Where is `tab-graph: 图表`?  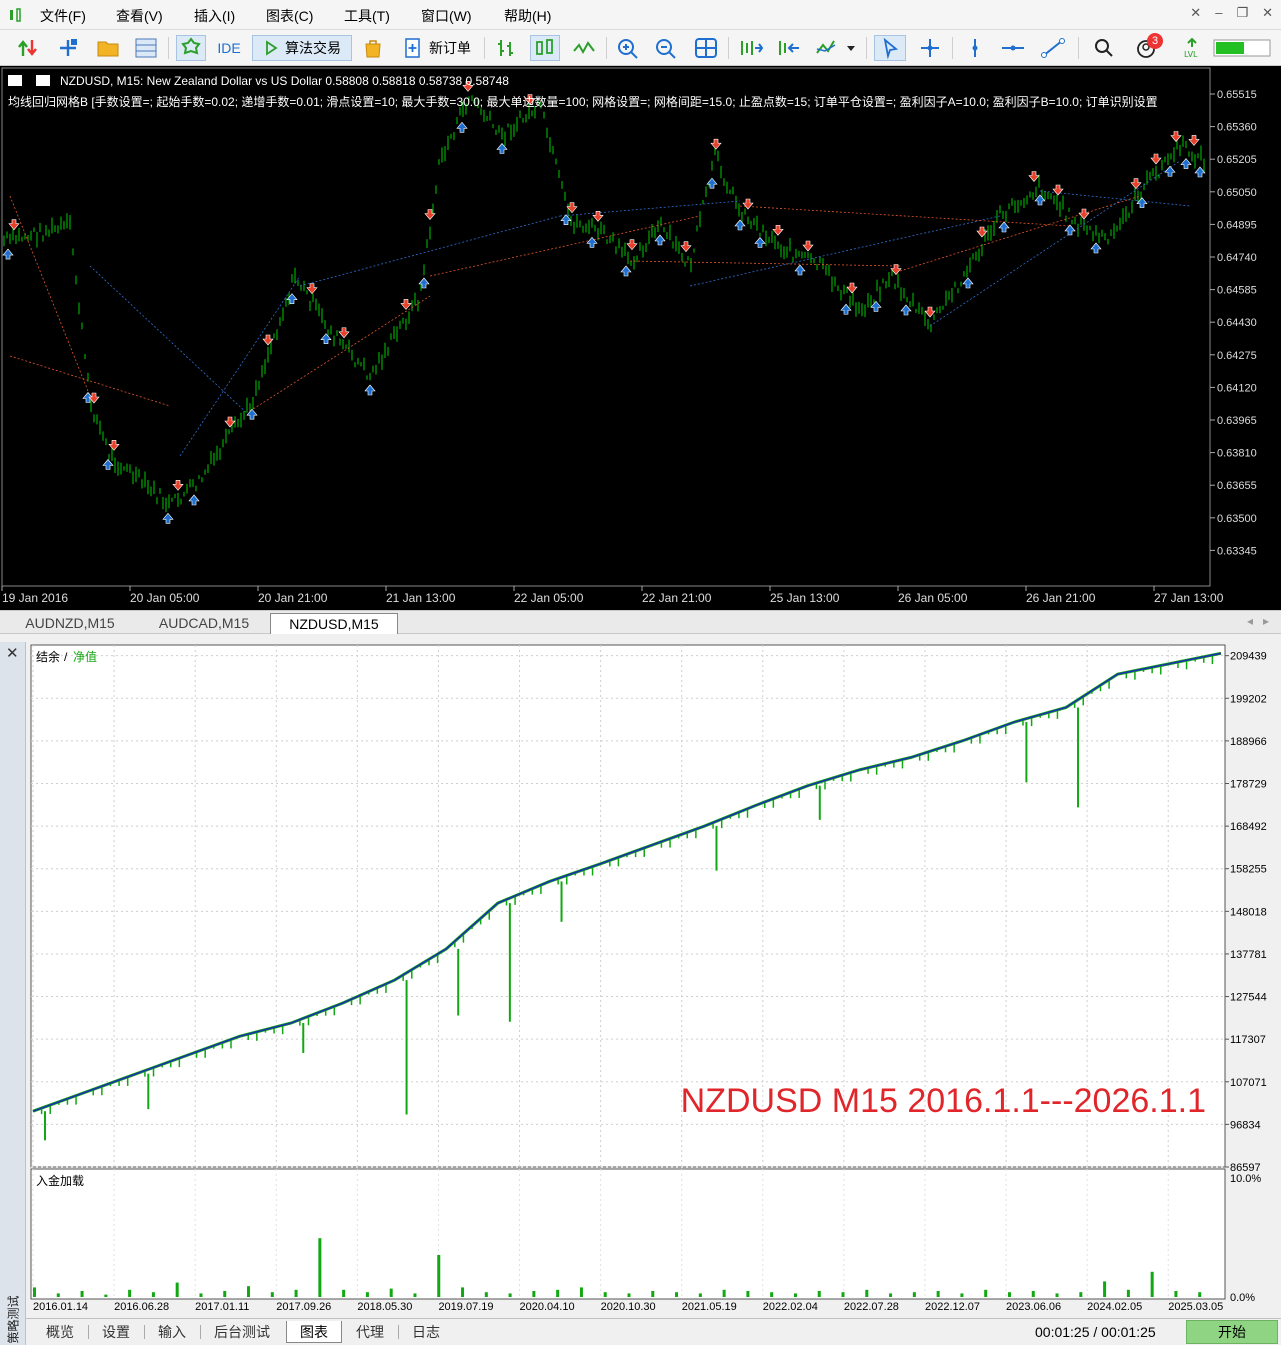 tab-graph: 图表 is located at coordinates (314, 1332).